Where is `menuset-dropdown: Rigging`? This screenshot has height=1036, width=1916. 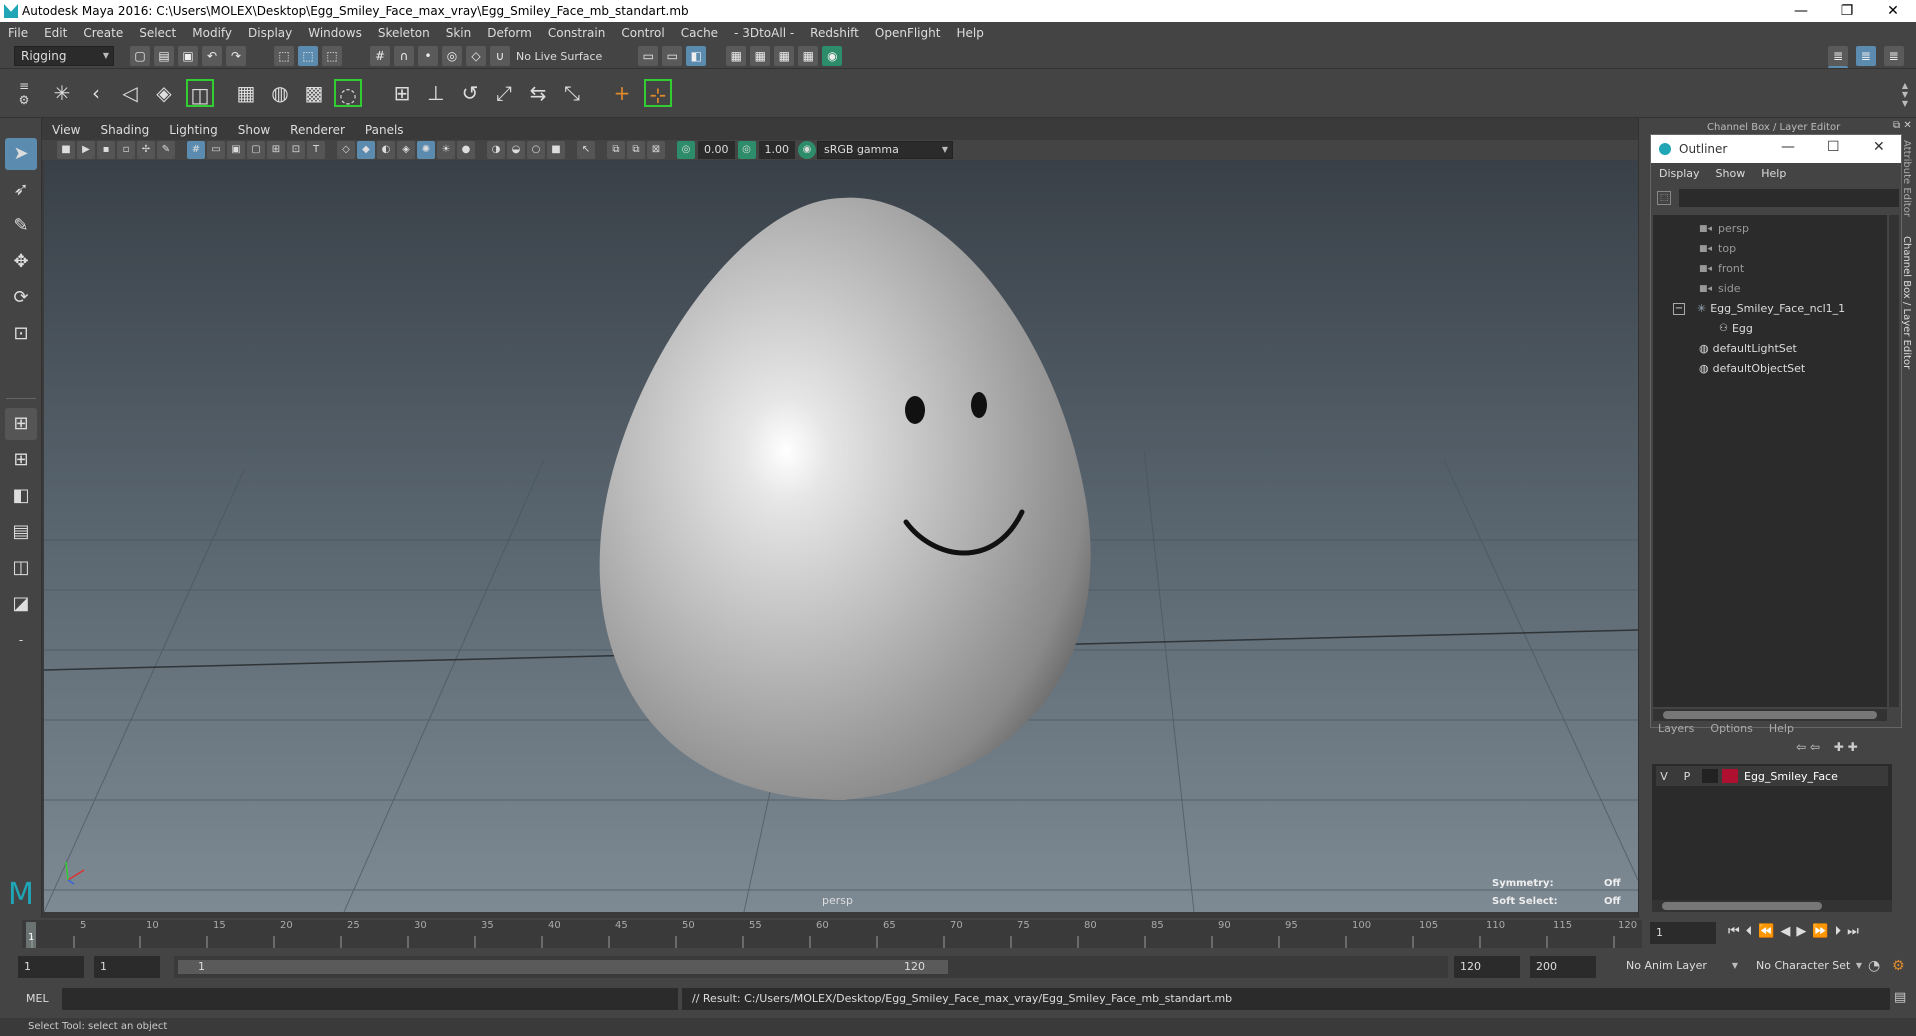 menuset-dropdown: Rigging is located at coordinates (64, 56).